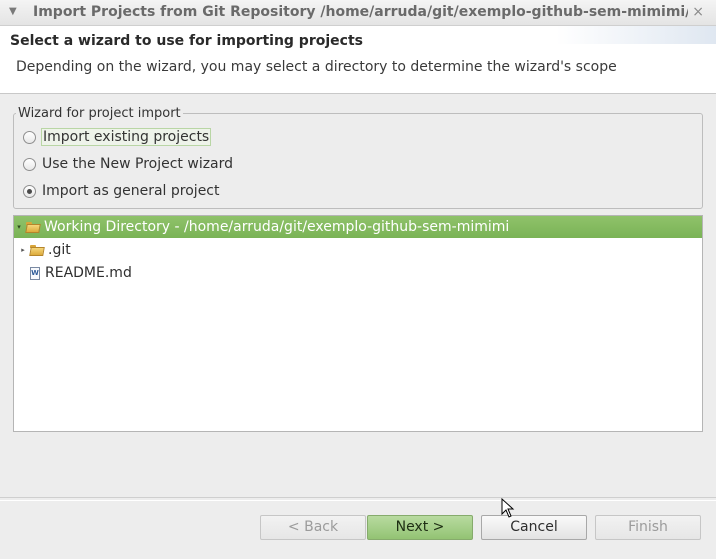 The width and height of the screenshot is (716, 559). I want to click on back-button: < Back, so click(313, 527).